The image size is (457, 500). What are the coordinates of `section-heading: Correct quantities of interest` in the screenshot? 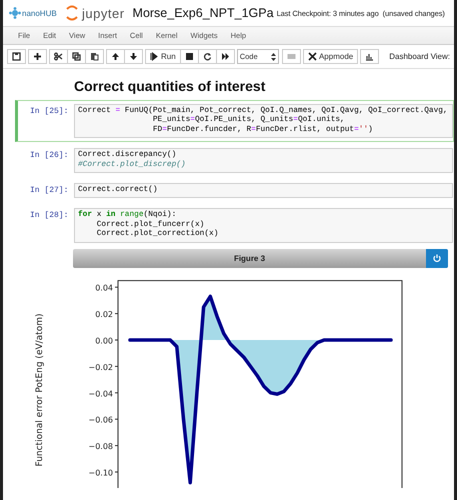 It's located at (169, 86).